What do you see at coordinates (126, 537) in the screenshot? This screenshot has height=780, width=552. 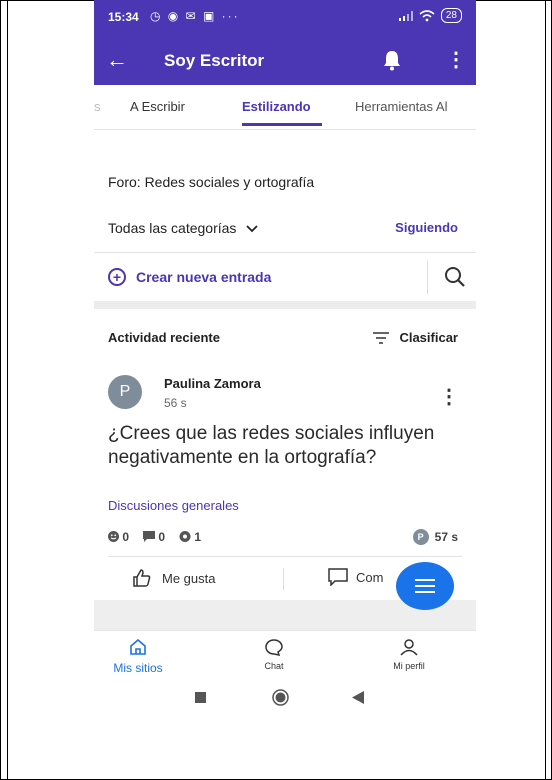 I see `reactions-count: 0` at bounding box center [126, 537].